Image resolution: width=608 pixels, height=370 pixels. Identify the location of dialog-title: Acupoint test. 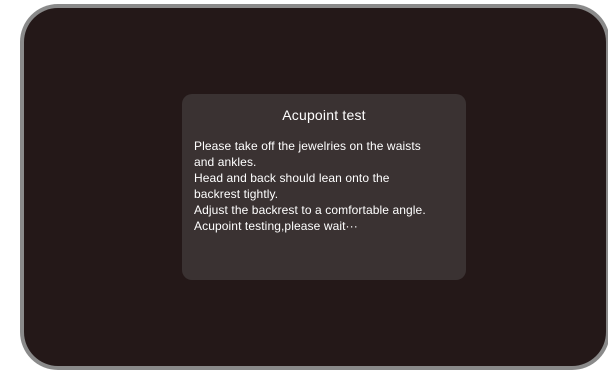
(324, 115).